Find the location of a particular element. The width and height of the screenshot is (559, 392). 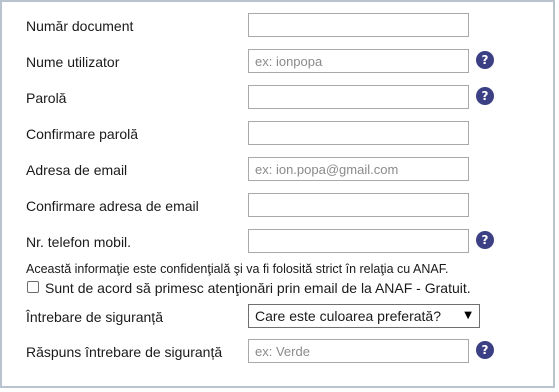

password-label: Parolă is located at coordinates (46, 98).